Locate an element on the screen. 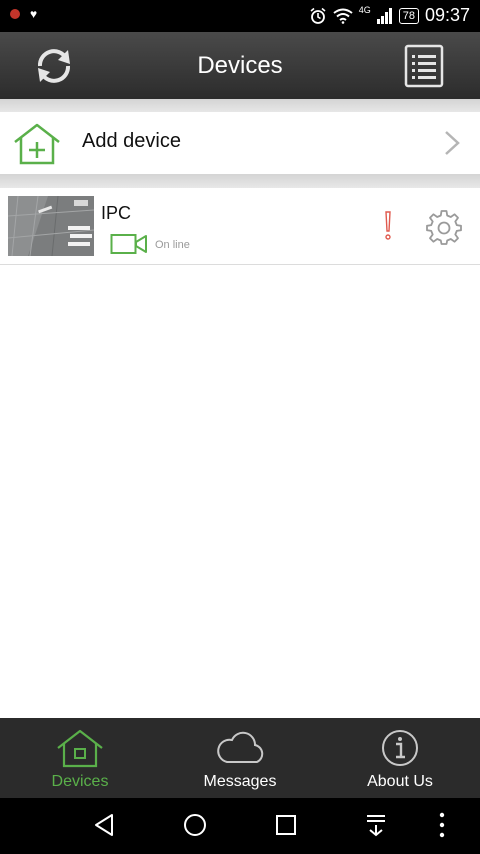  tab-devices: Devices is located at coordinates (80, 758).